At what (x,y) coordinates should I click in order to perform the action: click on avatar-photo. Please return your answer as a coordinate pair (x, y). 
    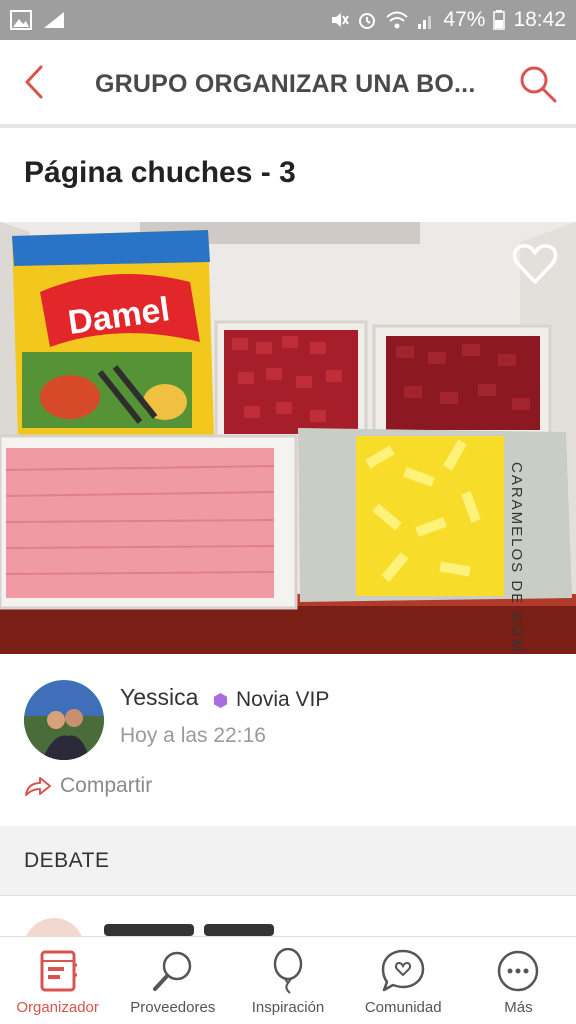
    Looking at the image, I should click on (64, 720).